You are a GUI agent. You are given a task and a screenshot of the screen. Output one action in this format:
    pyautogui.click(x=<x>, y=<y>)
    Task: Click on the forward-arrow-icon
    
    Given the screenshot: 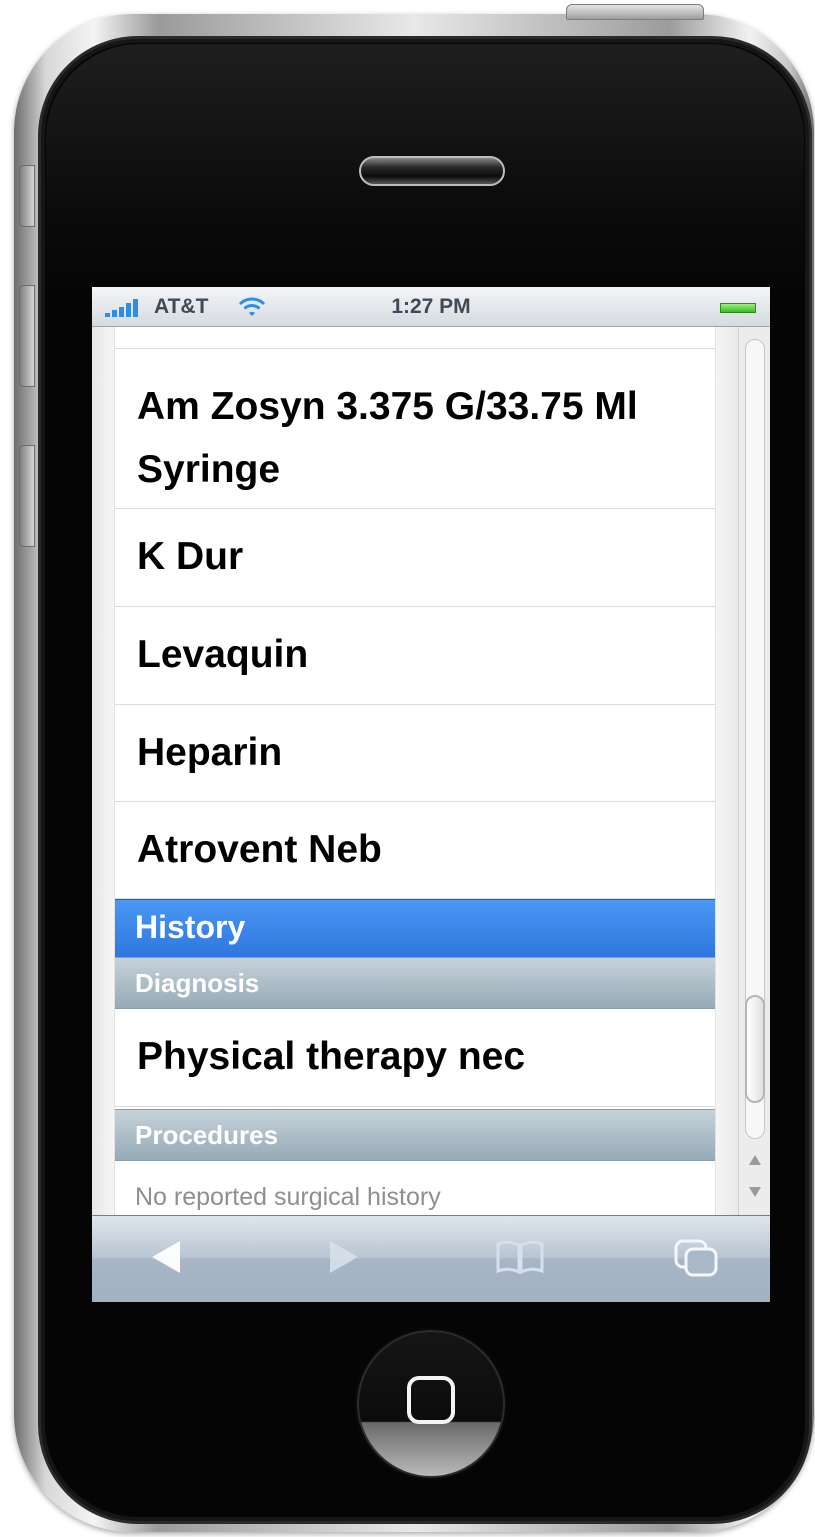 What is the action you would take?
    pyautogui.click(x=344, y=1257)
    